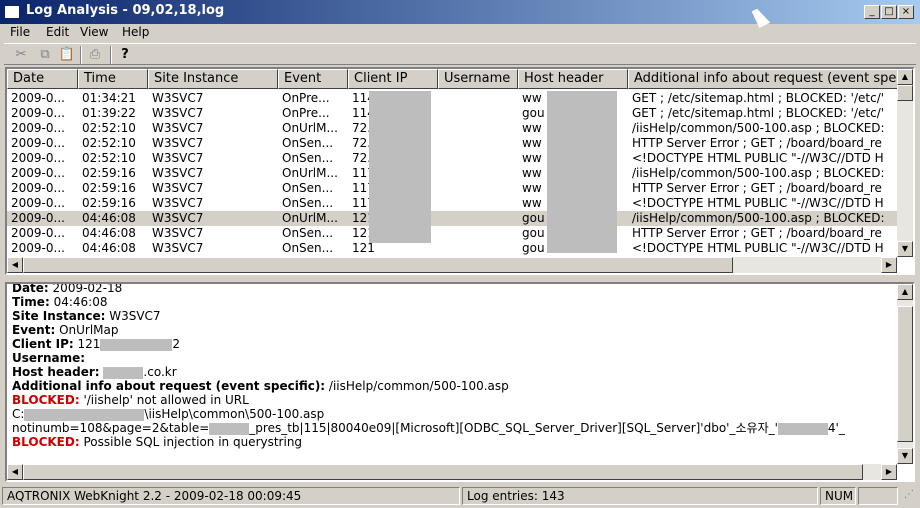  I want to click on column-header-time: Time, so click(113, 79).